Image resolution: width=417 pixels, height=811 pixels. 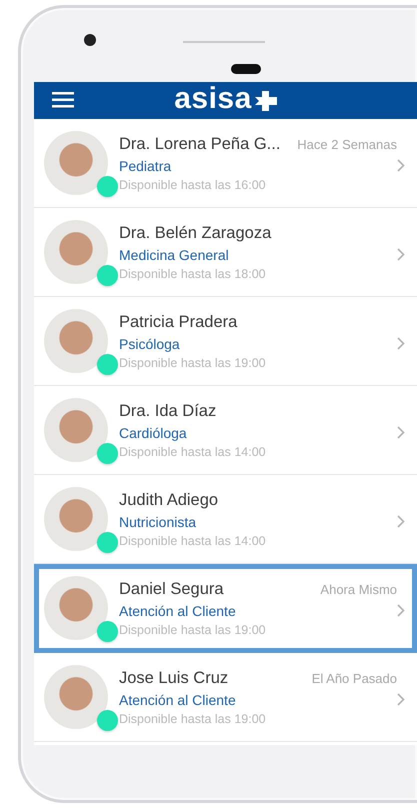 What do you see at coordinates (195, 233) in the screenshot?
I see `contact-name: Dra. Belén Zaragoza` at bounding box center [195, 233].